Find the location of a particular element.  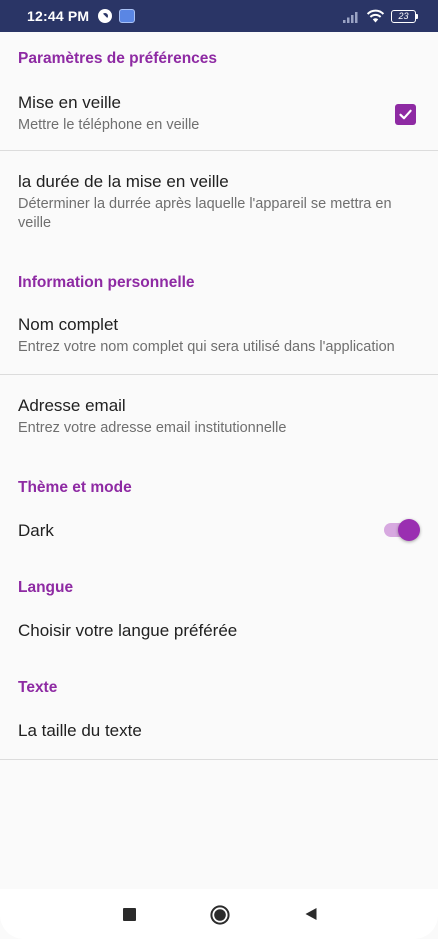

battery-icon: 23 is located at coordinates (404, 16).